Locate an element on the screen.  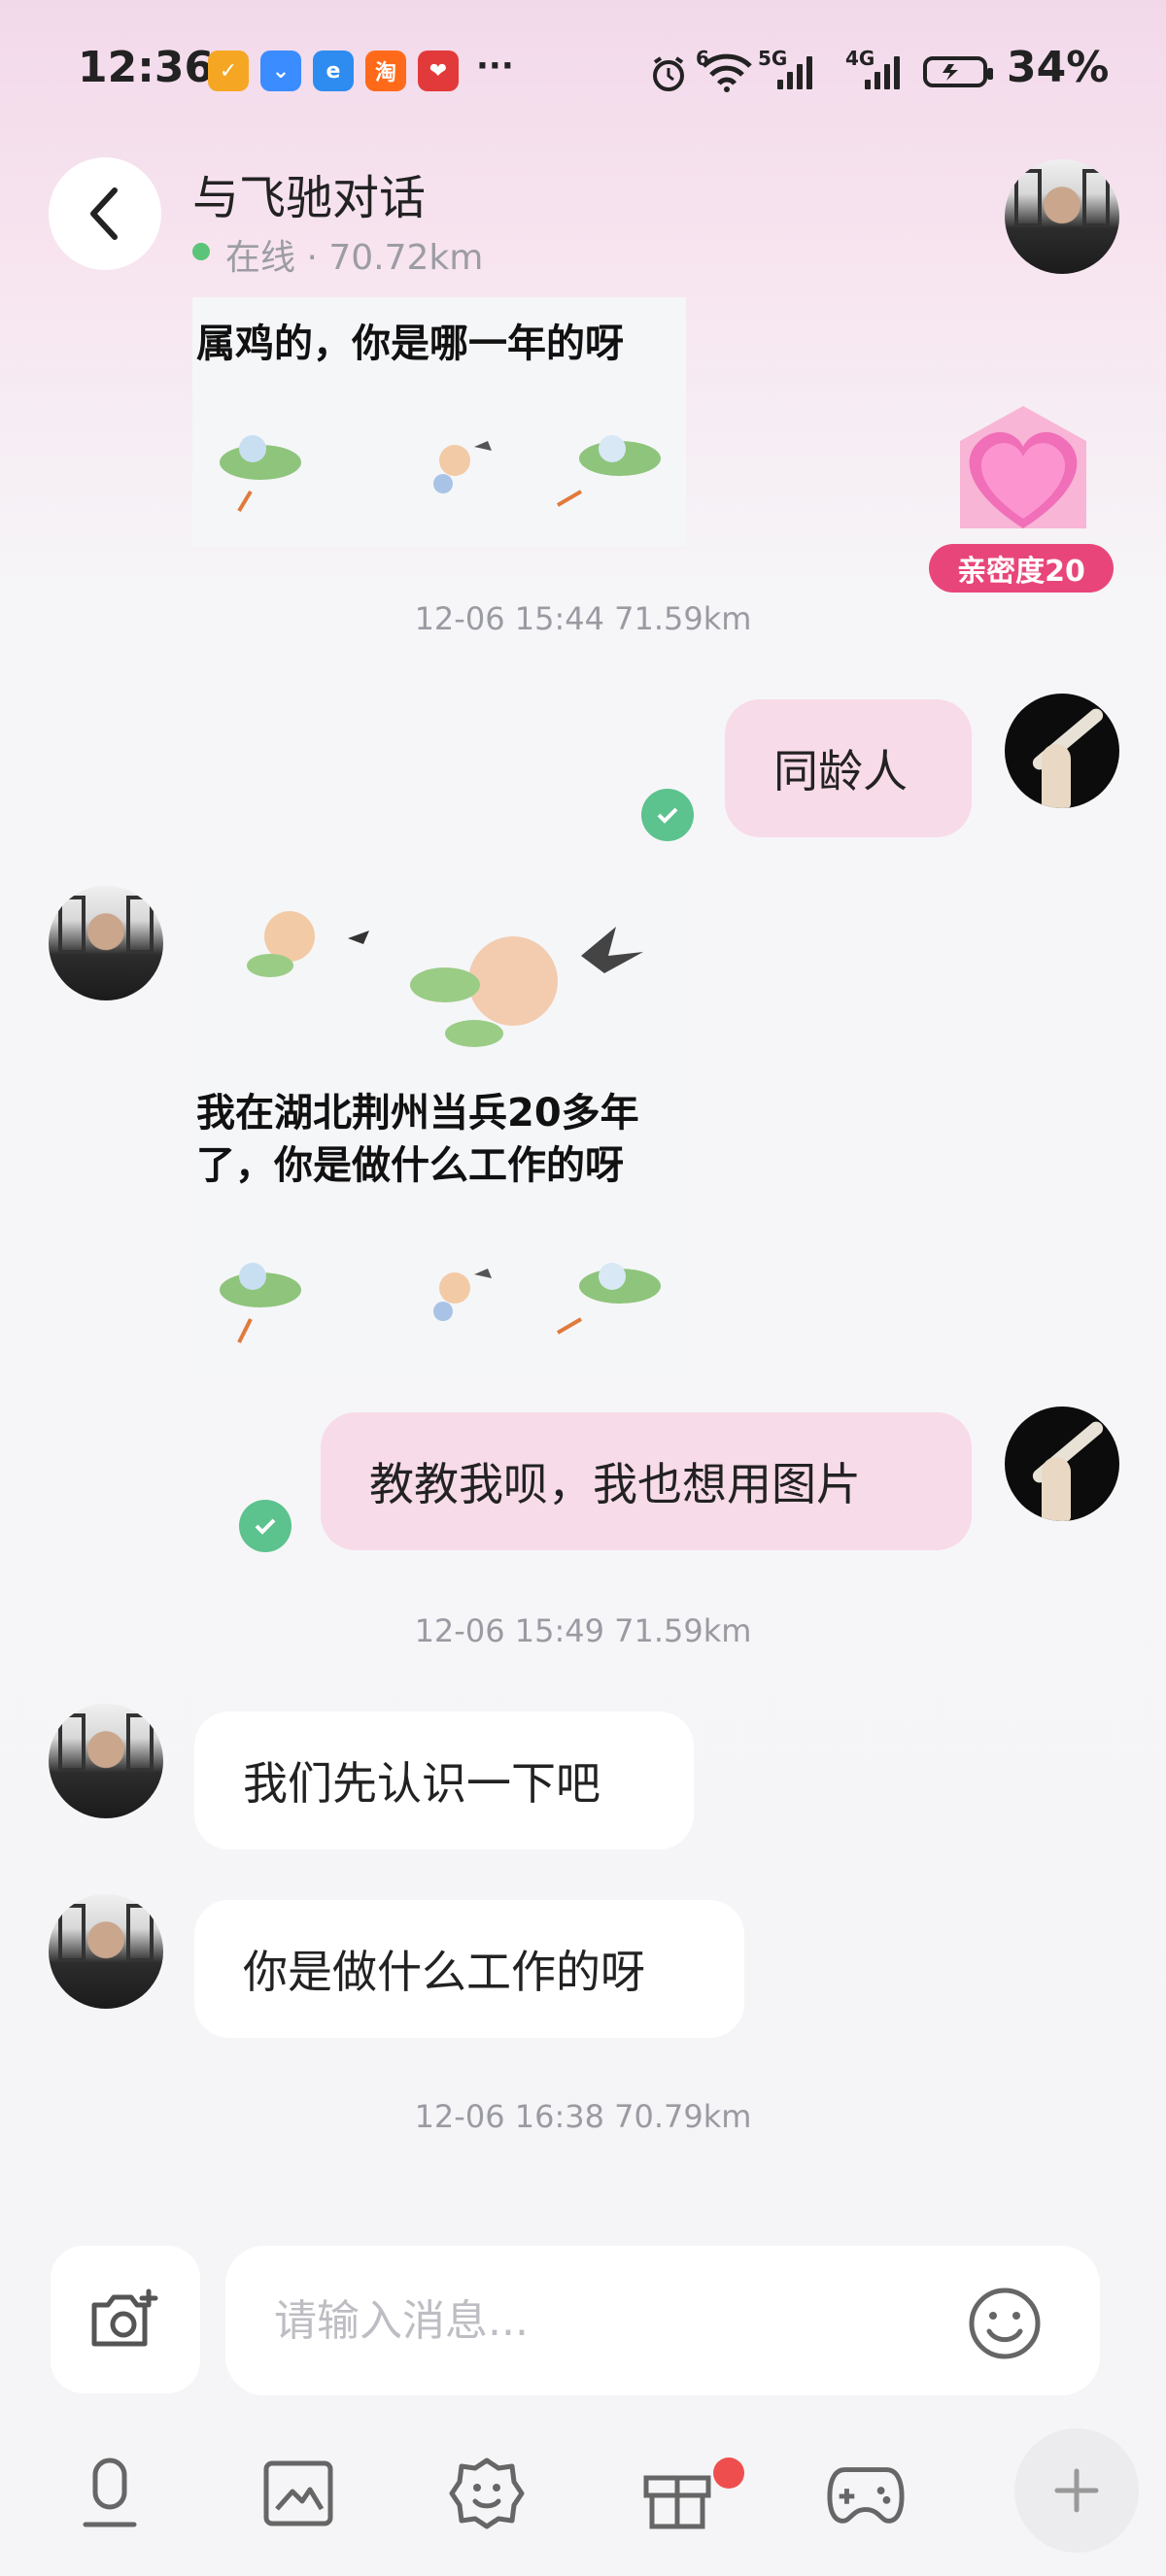
wifi-6-label: 6 is located at coordinates (702, 58).